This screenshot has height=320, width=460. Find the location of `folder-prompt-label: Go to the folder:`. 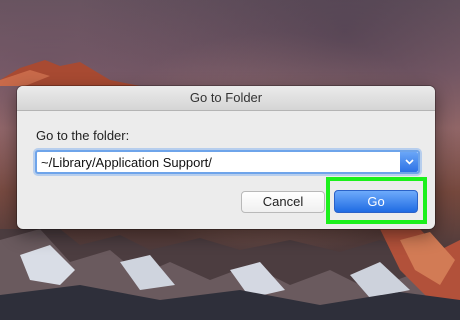

folder-prompt-label: Go to the folder: is located at coordinates (83, 135).